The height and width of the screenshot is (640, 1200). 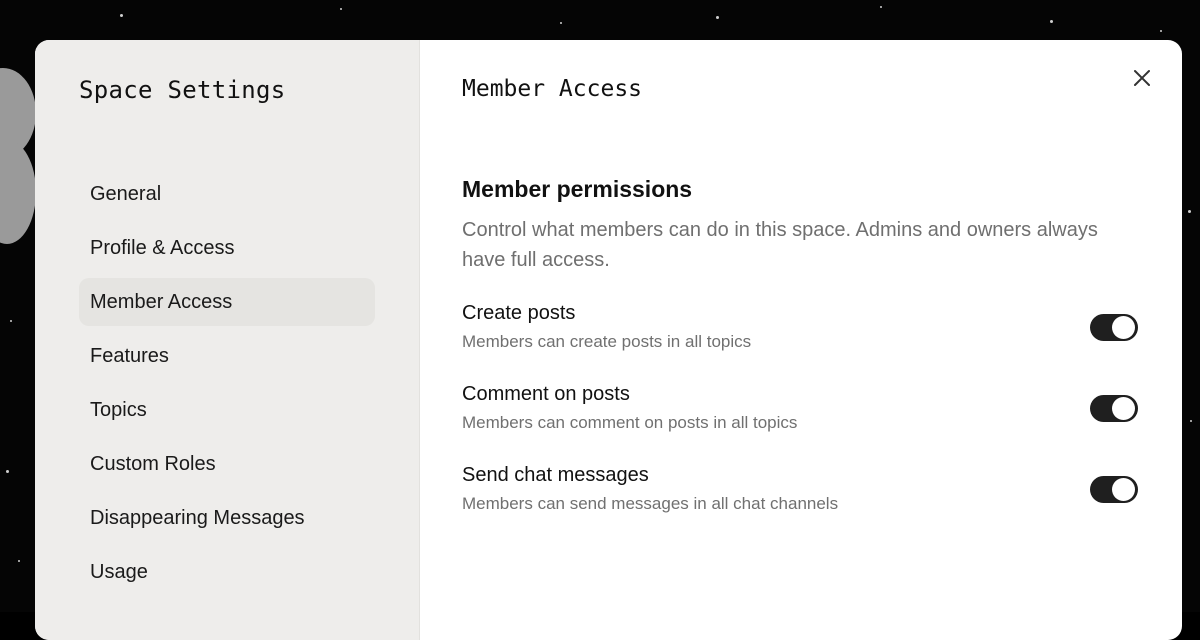 I want to click on sidebar-title: Space Settings, so click(x=182, y=90).